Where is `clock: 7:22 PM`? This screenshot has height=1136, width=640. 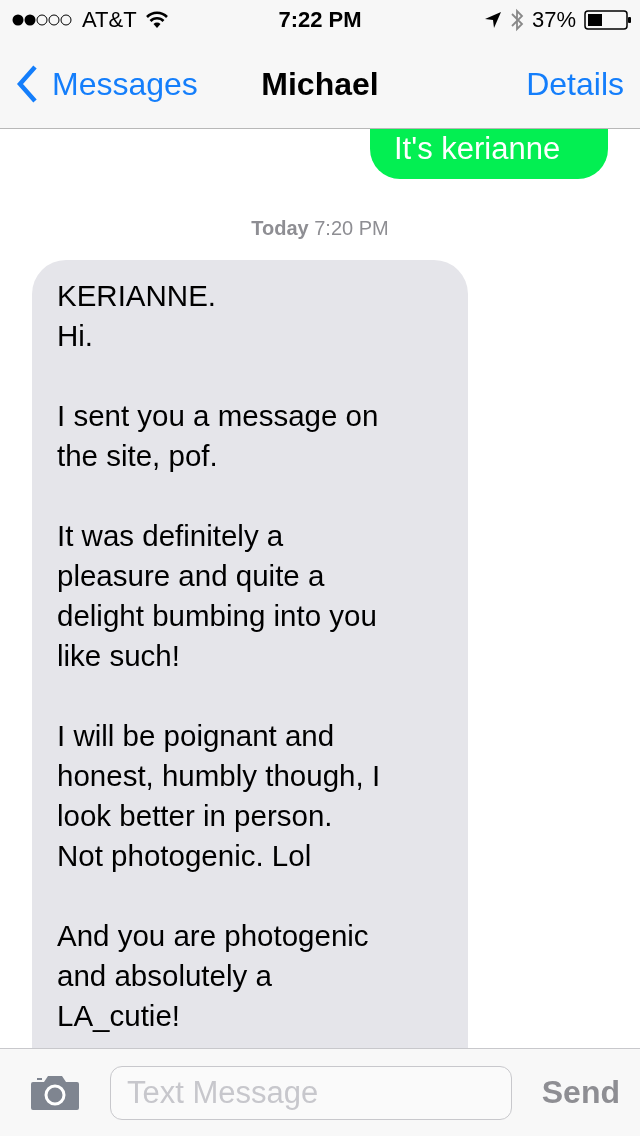 clock: 7:22 PM is located at coordinates (320, 20).